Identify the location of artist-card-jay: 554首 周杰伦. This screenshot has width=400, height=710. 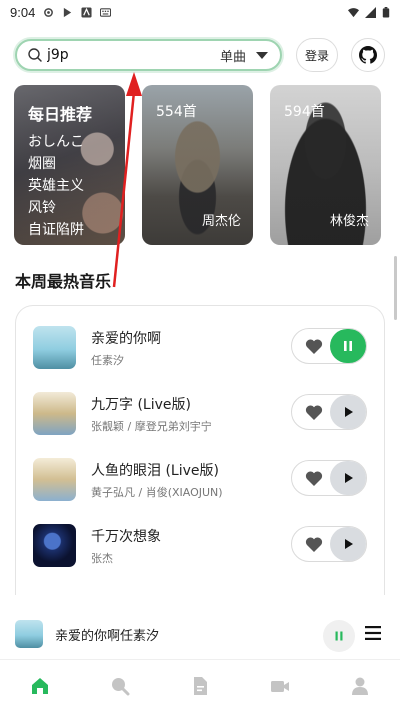
(197, 165).